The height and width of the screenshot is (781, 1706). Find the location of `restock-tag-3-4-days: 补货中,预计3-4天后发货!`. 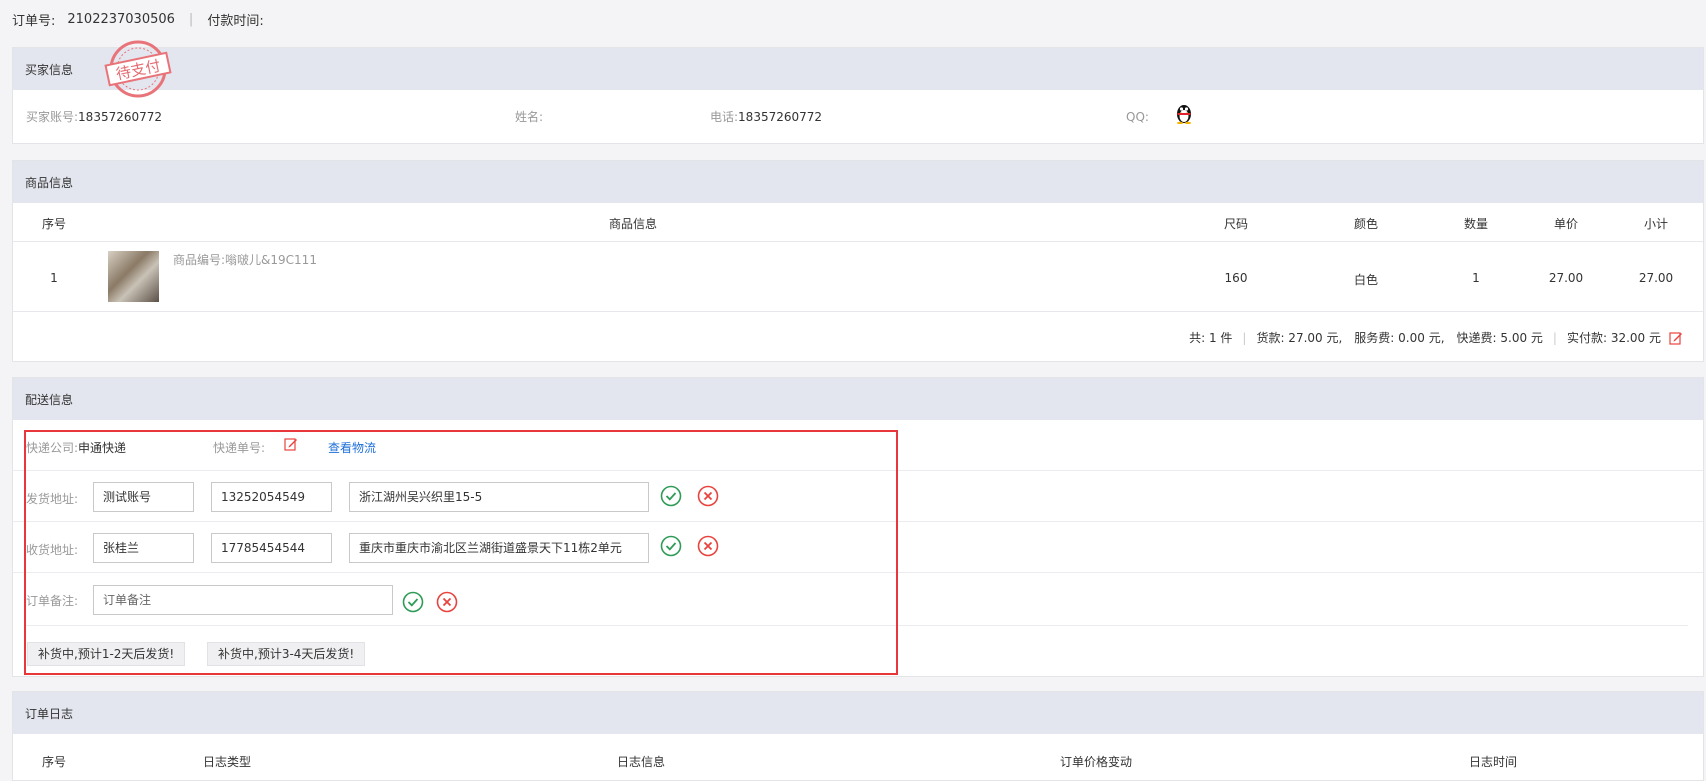

restock-tag-3-4-days: 补货中,预计3-4天后发货! is located at coordinates (286, 654).